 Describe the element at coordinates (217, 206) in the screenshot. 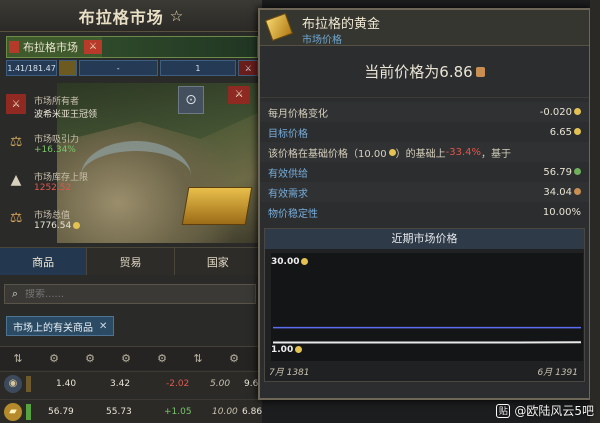

I see `illustration-gold` at that location.